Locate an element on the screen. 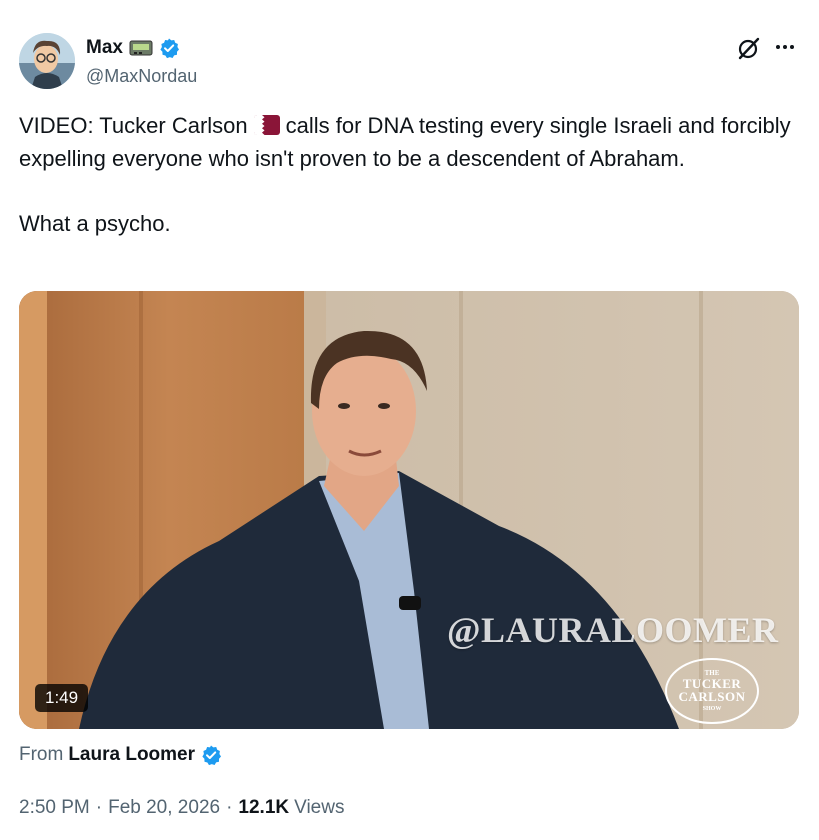 This screenshot has height=840, width=819. views-count: 12.1K is located at coordinates (263, 808).